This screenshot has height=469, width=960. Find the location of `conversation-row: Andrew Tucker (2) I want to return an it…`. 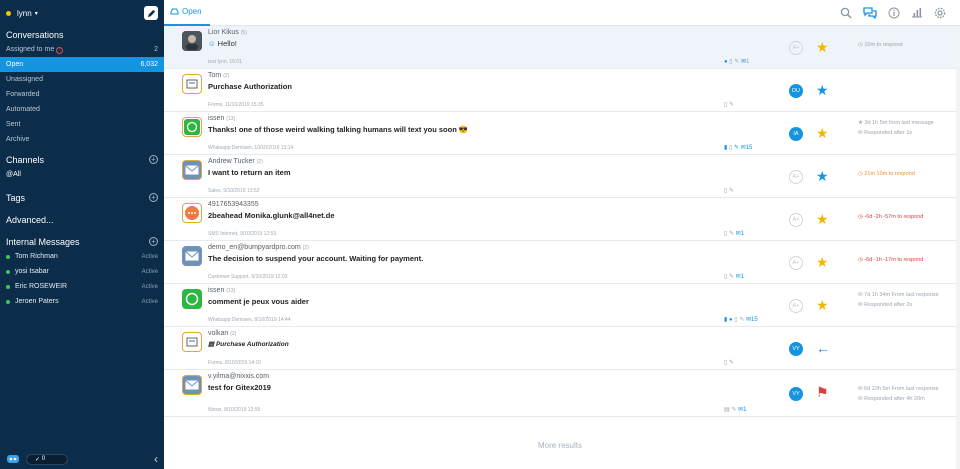

conversation-row: Andrew Tucker (2) I want to return an it… is located at coordinates (560, 176).